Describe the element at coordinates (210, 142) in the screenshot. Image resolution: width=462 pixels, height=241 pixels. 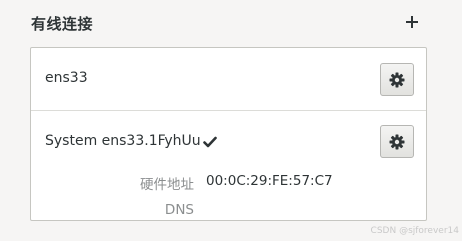
I see `checkmark-icon` at that location.